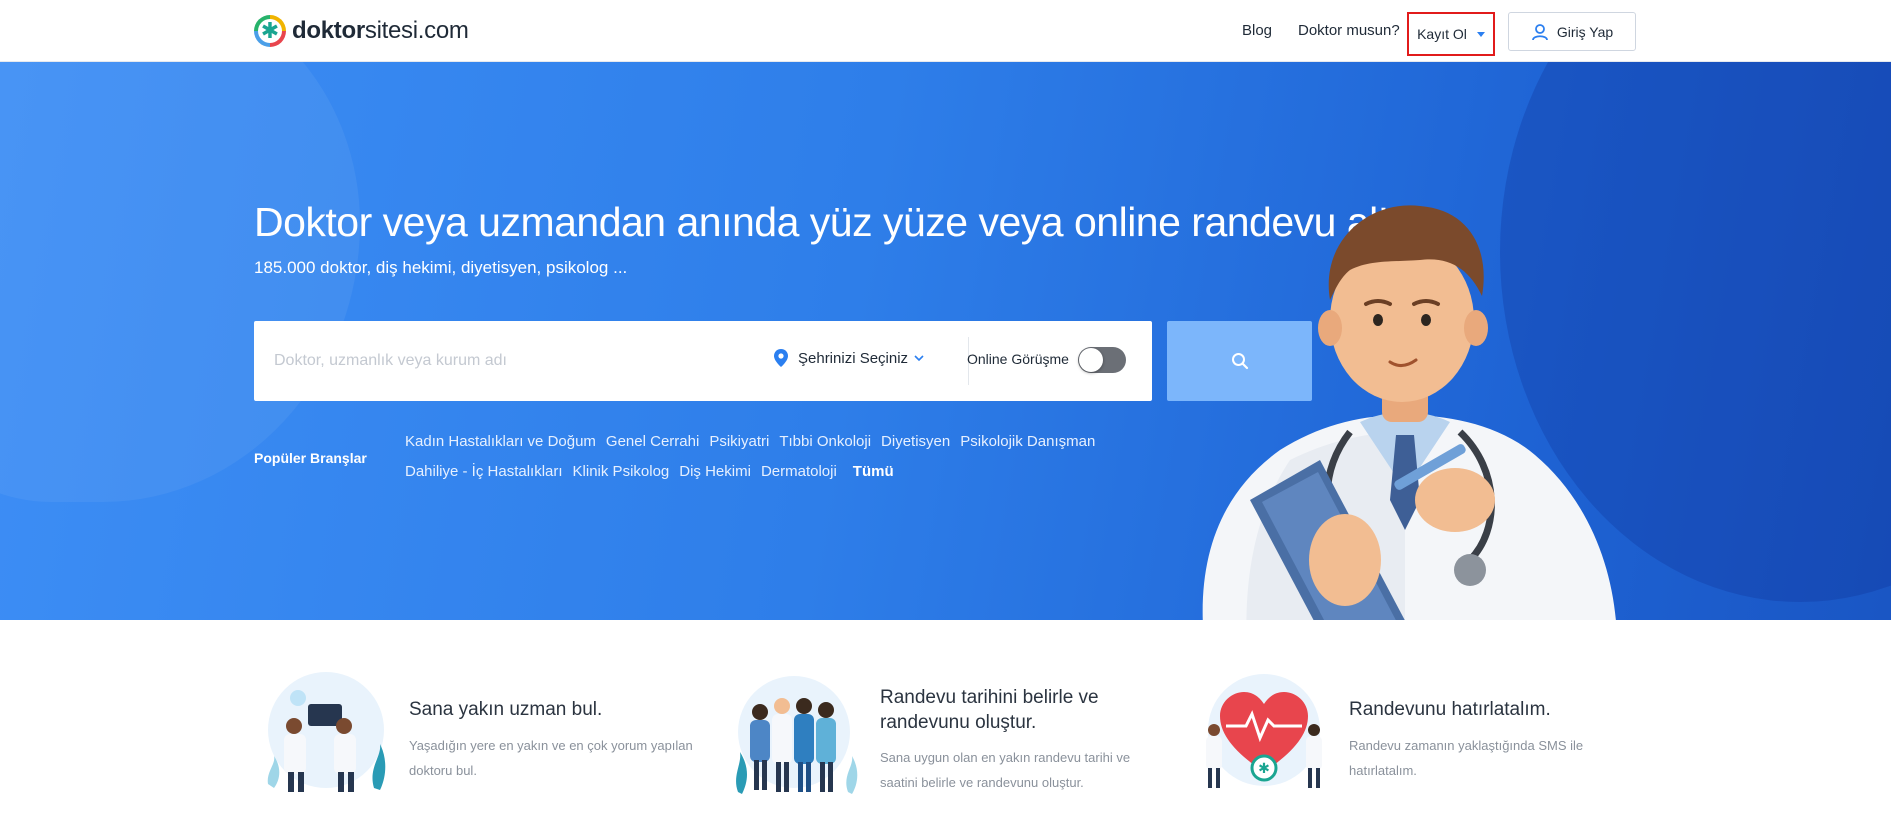  I want to click on doctor-illustration, so click(1409, 412).